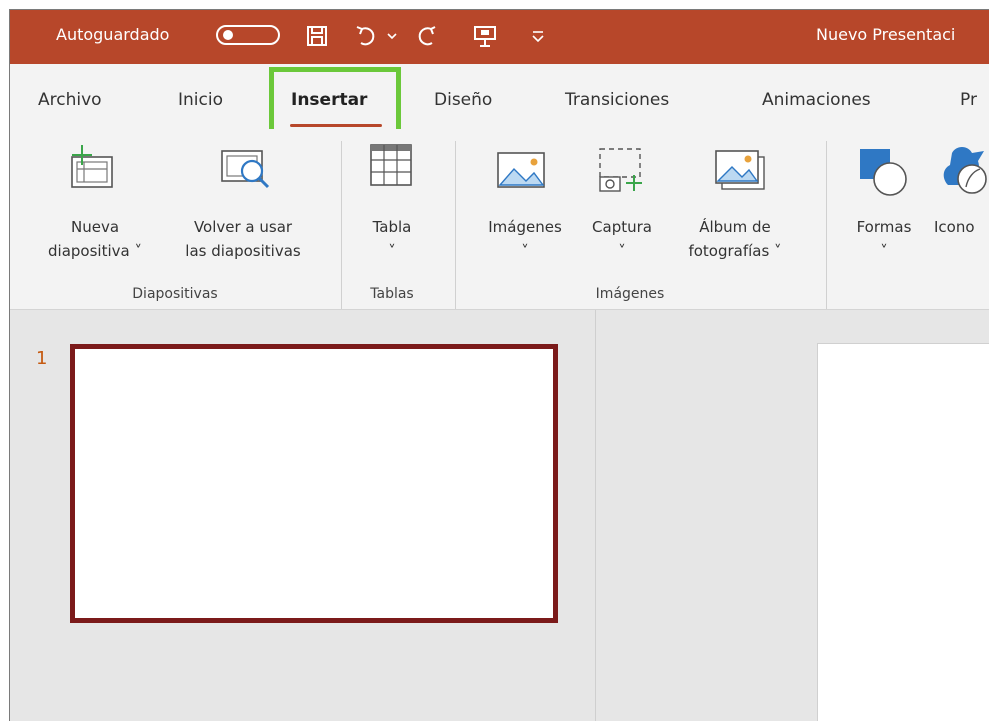 The height and width of the screenshot is (721, 989). What do you see at coordinates (243, 227) in the screenshot?
I see `reuse-slides-label-line1: Volver a usar` at bounding box center [243, 227].